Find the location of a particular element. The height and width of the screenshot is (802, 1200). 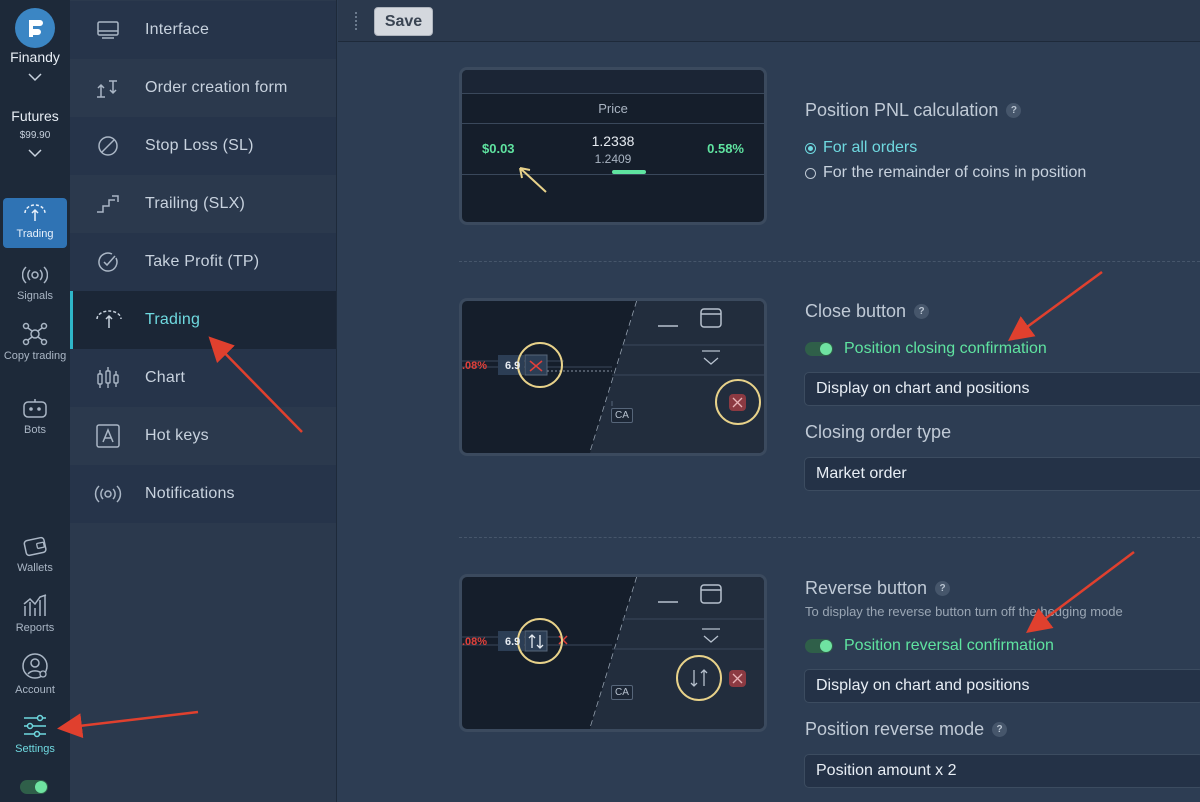

rail-label: Account is located at coordinates (35, 690).